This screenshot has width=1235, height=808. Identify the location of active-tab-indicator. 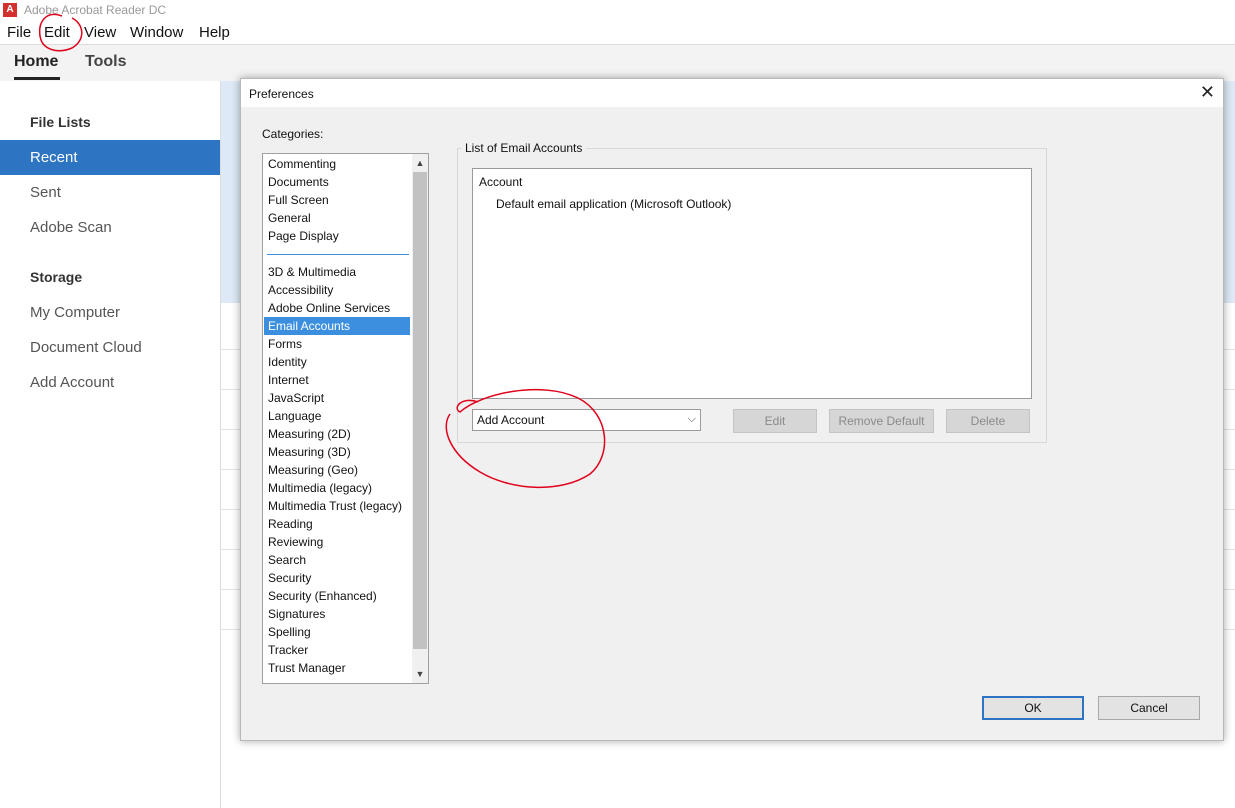
(37, 78).